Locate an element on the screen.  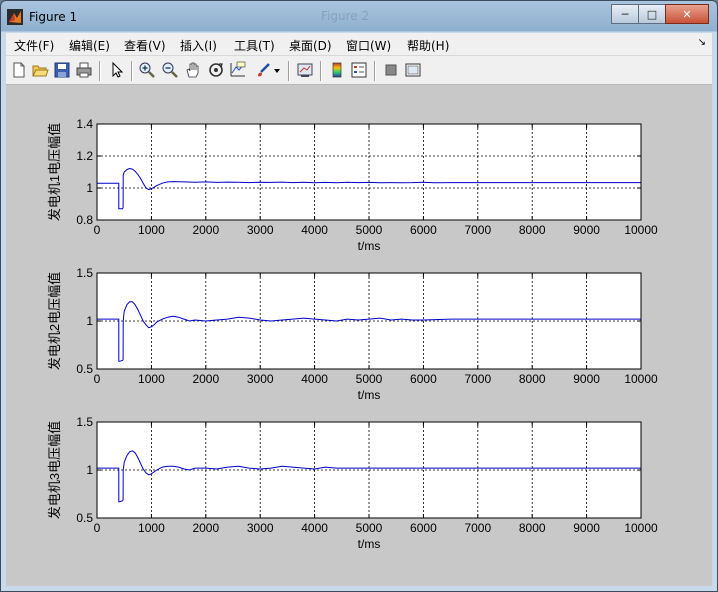
close-button: ✕ is located at coordinates (687, 14).